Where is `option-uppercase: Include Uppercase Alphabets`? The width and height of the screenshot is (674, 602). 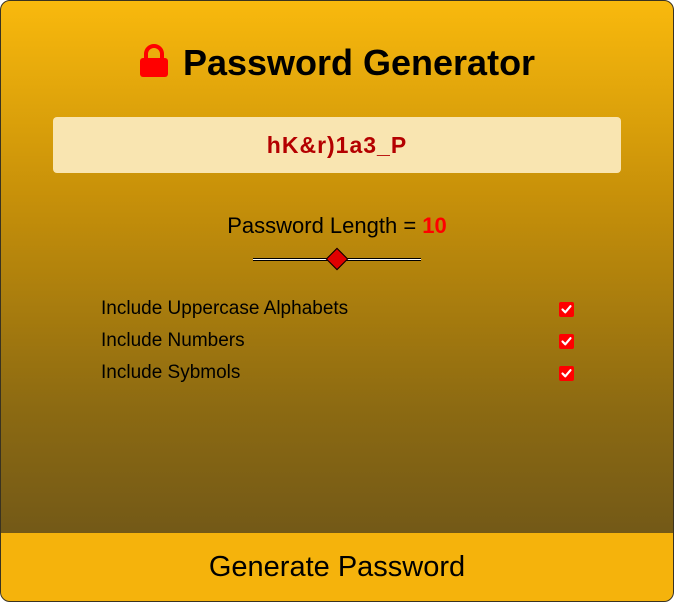
option-uppercase: Include Uppercase Alphabets is located at coordinates (339, 310).